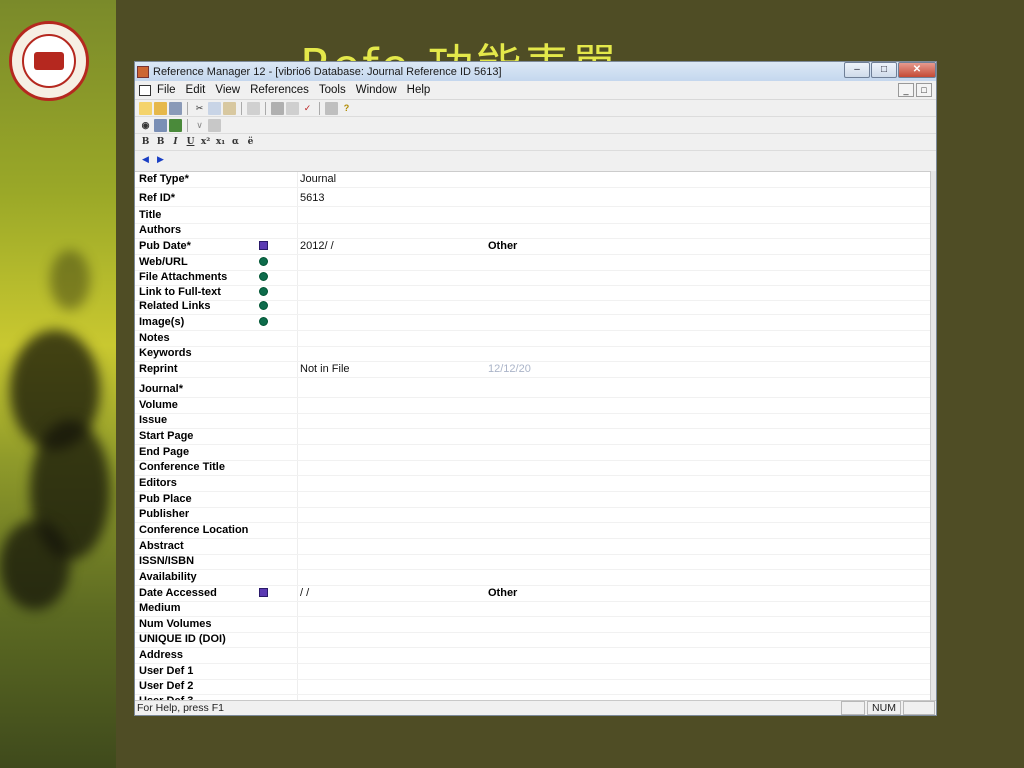  Describe the element at coordinates (924, 90) in the screenshot. I see `mdi-restore-button: □` at that location.